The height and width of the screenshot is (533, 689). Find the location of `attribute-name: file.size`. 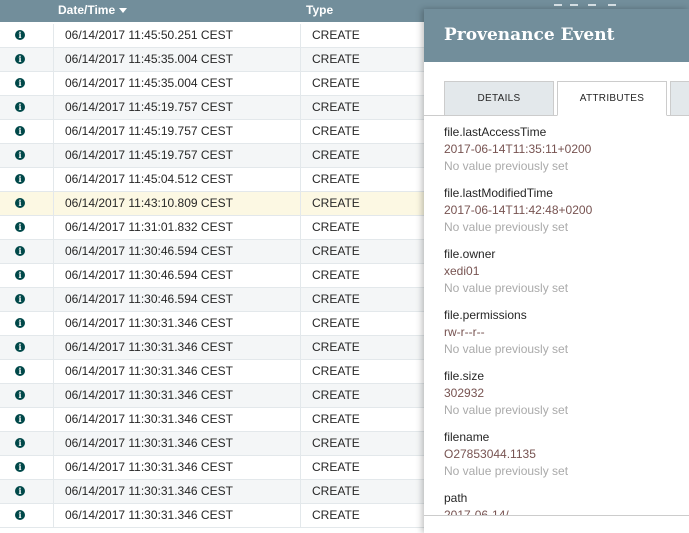

attribute-name: file.size is located at coordinates (464, 376).